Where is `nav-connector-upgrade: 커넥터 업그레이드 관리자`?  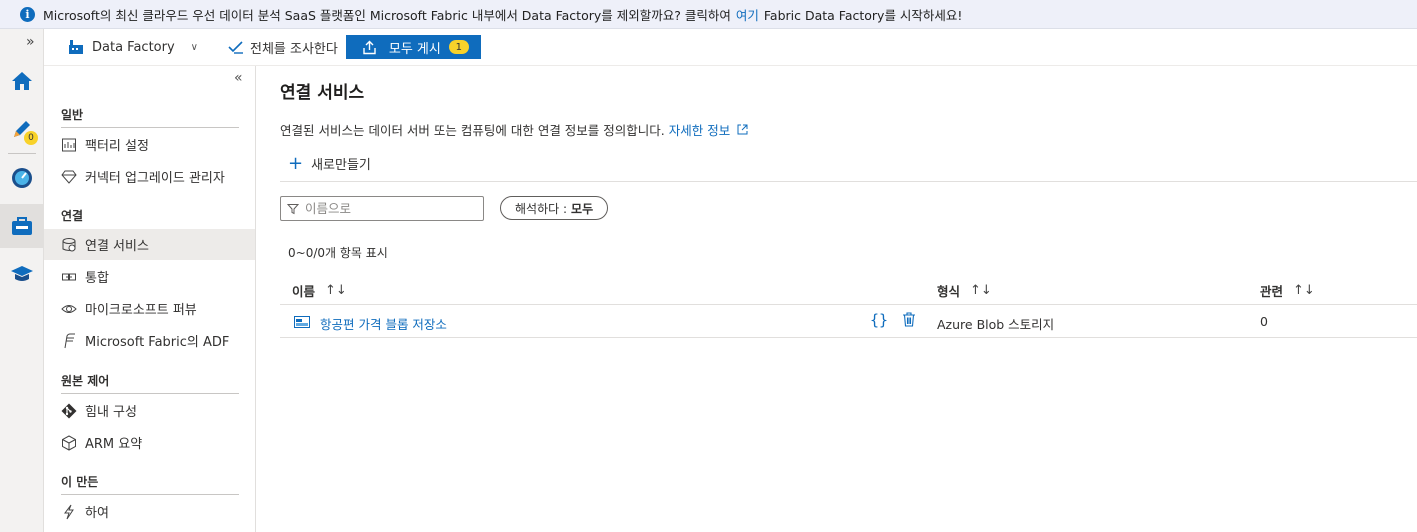
nav-connector-upgrade: 커넥터 업그레이드 관리자 is located at coordinates (149, 176).